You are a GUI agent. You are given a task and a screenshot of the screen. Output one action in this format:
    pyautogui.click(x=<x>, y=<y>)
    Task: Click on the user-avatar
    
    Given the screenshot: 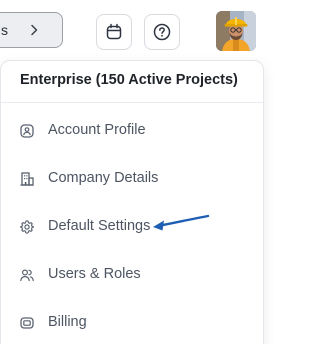 What is the action you would take?
    pyautogui.click(x=236, y=31)
    